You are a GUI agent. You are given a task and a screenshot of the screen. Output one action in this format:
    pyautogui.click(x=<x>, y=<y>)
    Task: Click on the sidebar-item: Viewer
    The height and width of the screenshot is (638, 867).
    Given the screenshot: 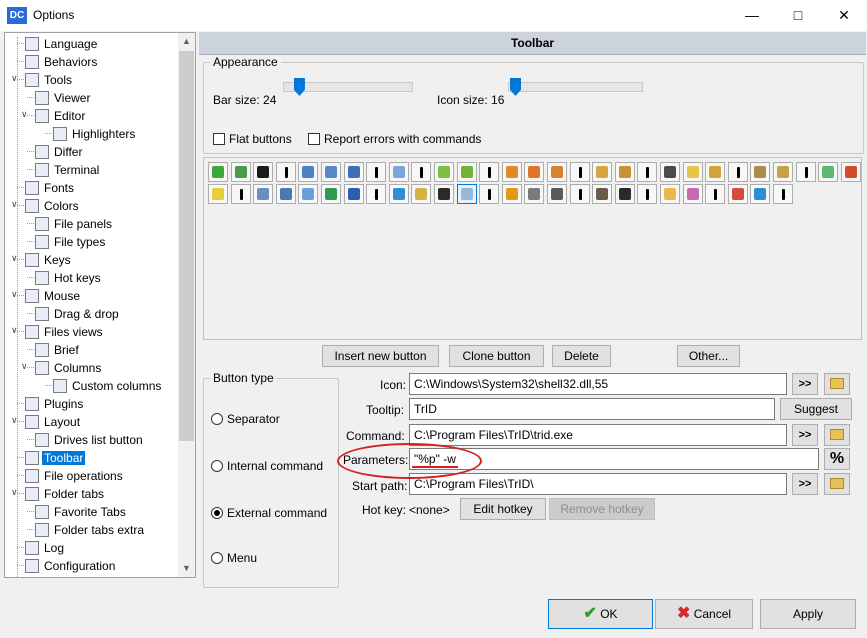 What is the action you would take?
    pyautogui.click(x=63, y=97)
    